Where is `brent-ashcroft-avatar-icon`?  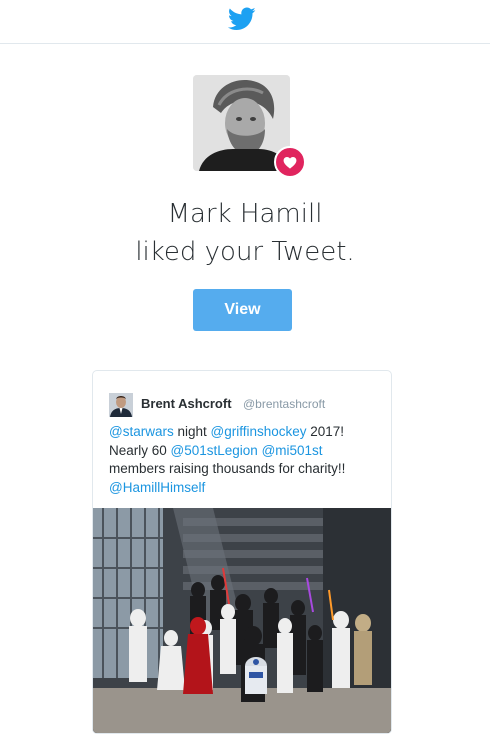
brent-ashcroft-avatar-icon is located at coordinates (121, 405).